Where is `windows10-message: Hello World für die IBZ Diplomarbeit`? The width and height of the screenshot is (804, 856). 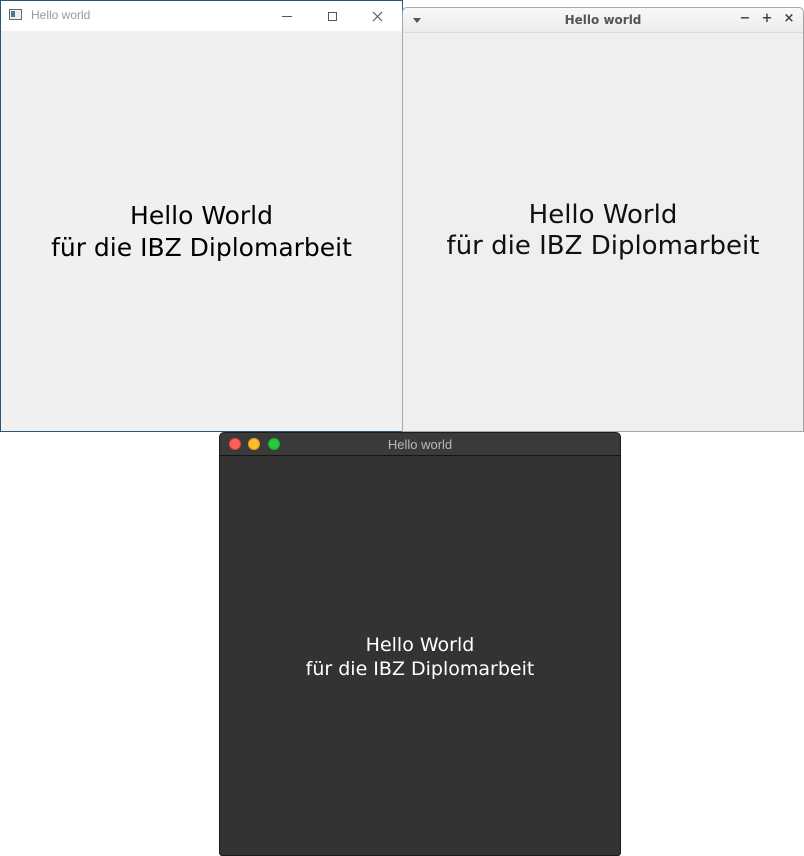 windows10-message: Hello World für die IBZ Diplomarbeit is located at coordinates (201, 232).